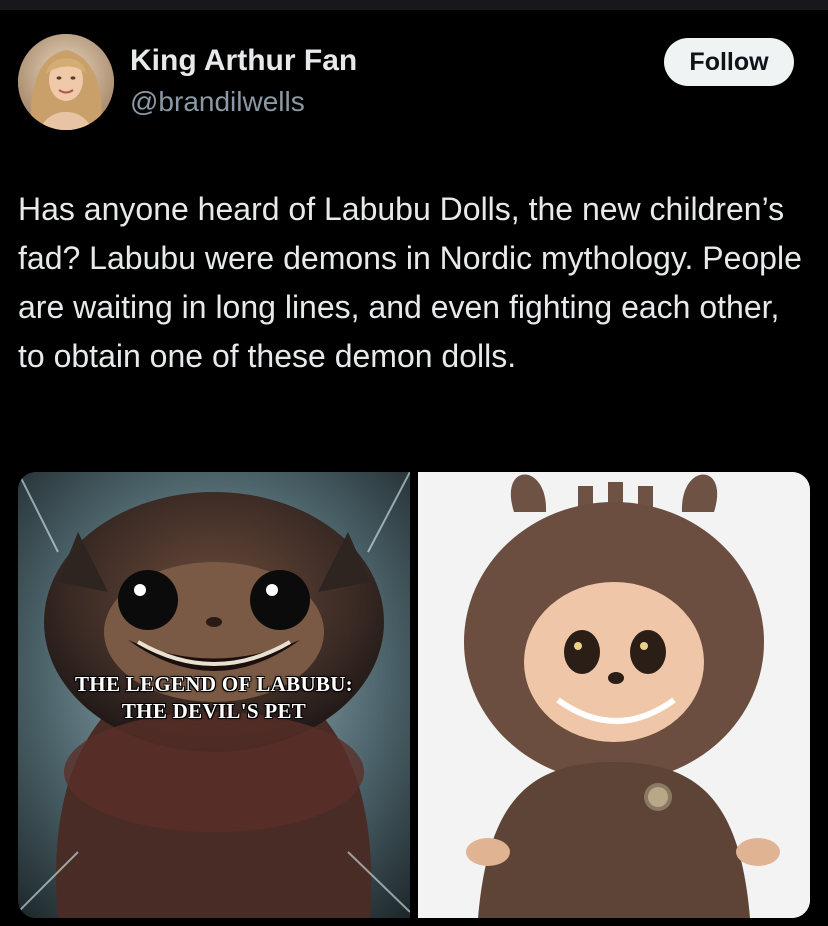 This screenshot has width=828, height=926. I want to click on author-avatar, so click(66, 82).